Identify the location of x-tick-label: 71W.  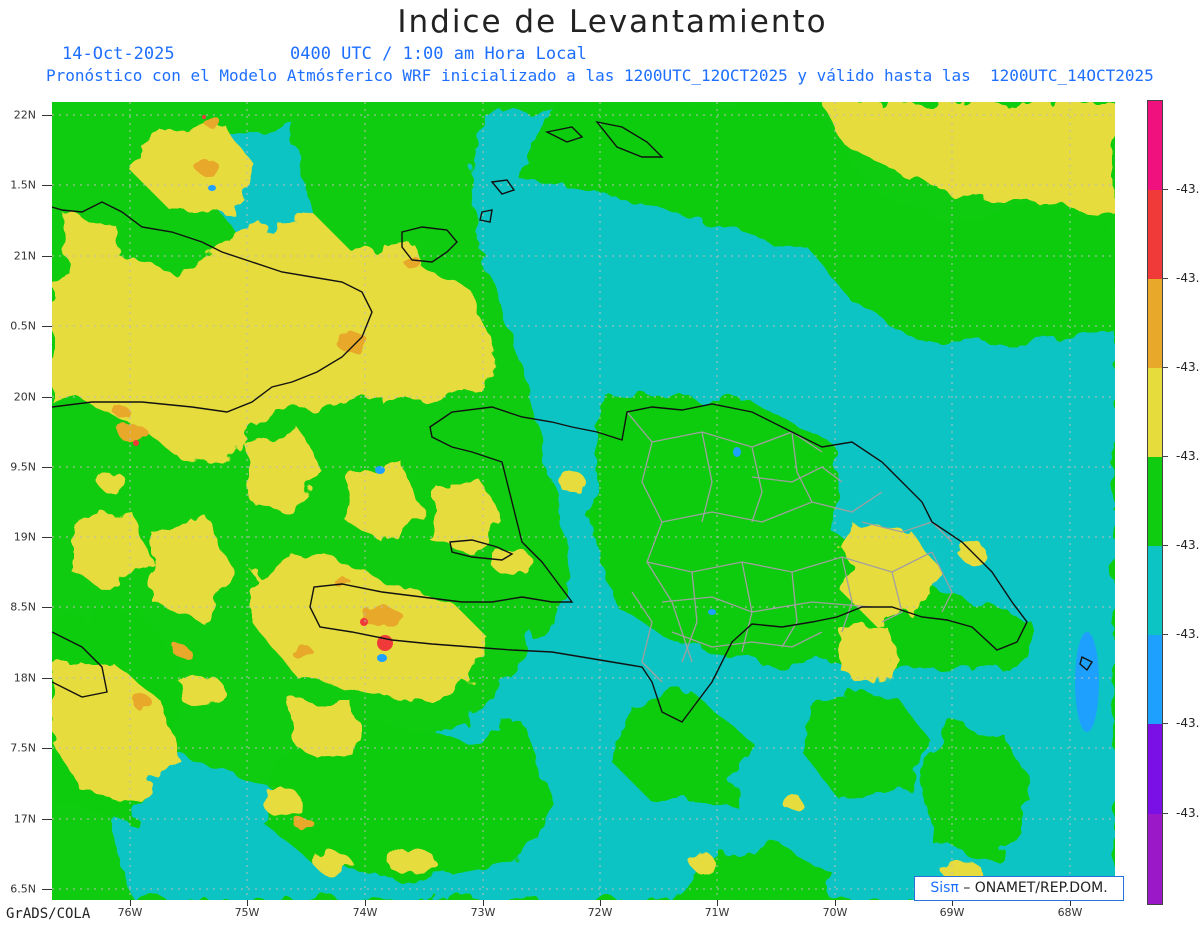
(717, 912).